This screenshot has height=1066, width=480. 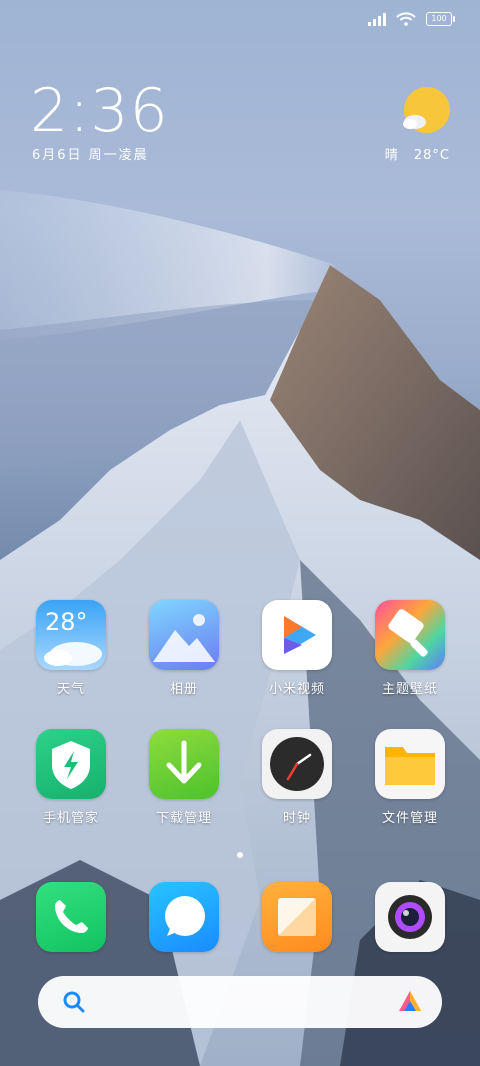 I want to click on app-label: 小米视频, so click(x=296, y=689).